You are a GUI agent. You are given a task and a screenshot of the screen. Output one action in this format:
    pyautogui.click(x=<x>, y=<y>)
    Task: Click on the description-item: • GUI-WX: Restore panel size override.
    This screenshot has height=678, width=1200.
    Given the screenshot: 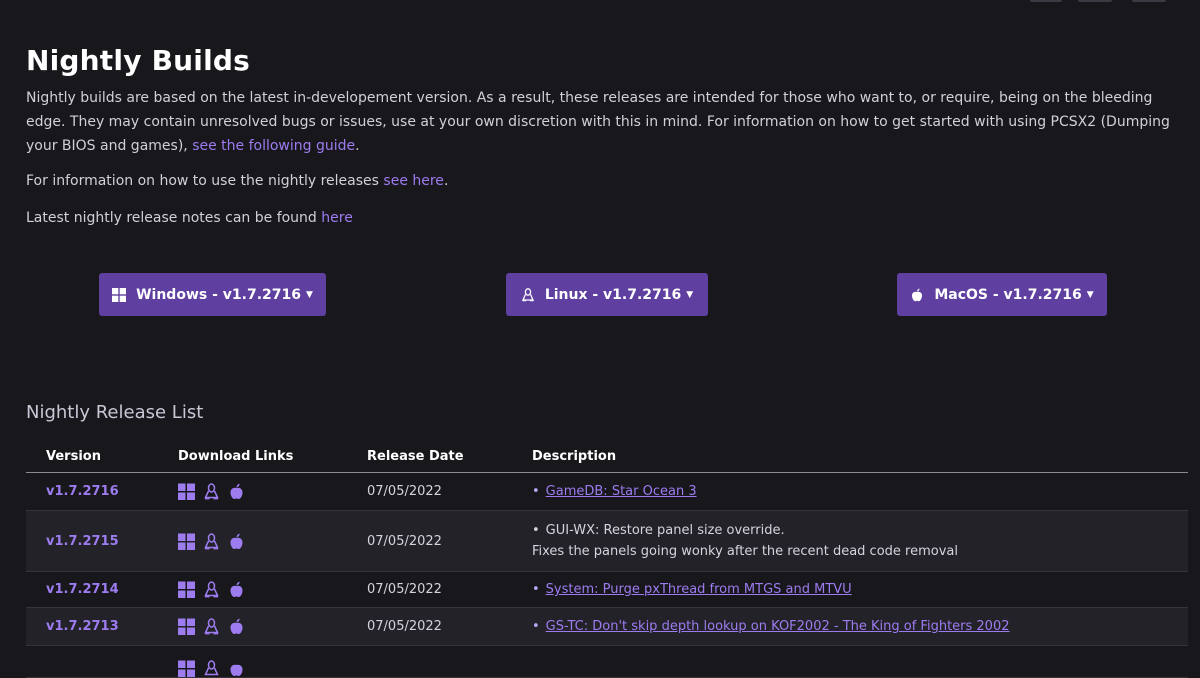 What is the action you would take?
    pyautogui.click(x=658, y=530)
    